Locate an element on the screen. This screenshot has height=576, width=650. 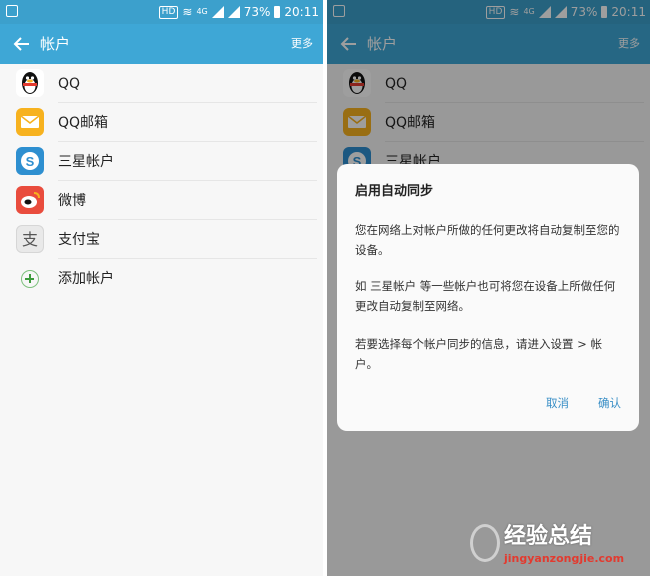
wifi-icon: ≋ is located at coordinates (187, 12).